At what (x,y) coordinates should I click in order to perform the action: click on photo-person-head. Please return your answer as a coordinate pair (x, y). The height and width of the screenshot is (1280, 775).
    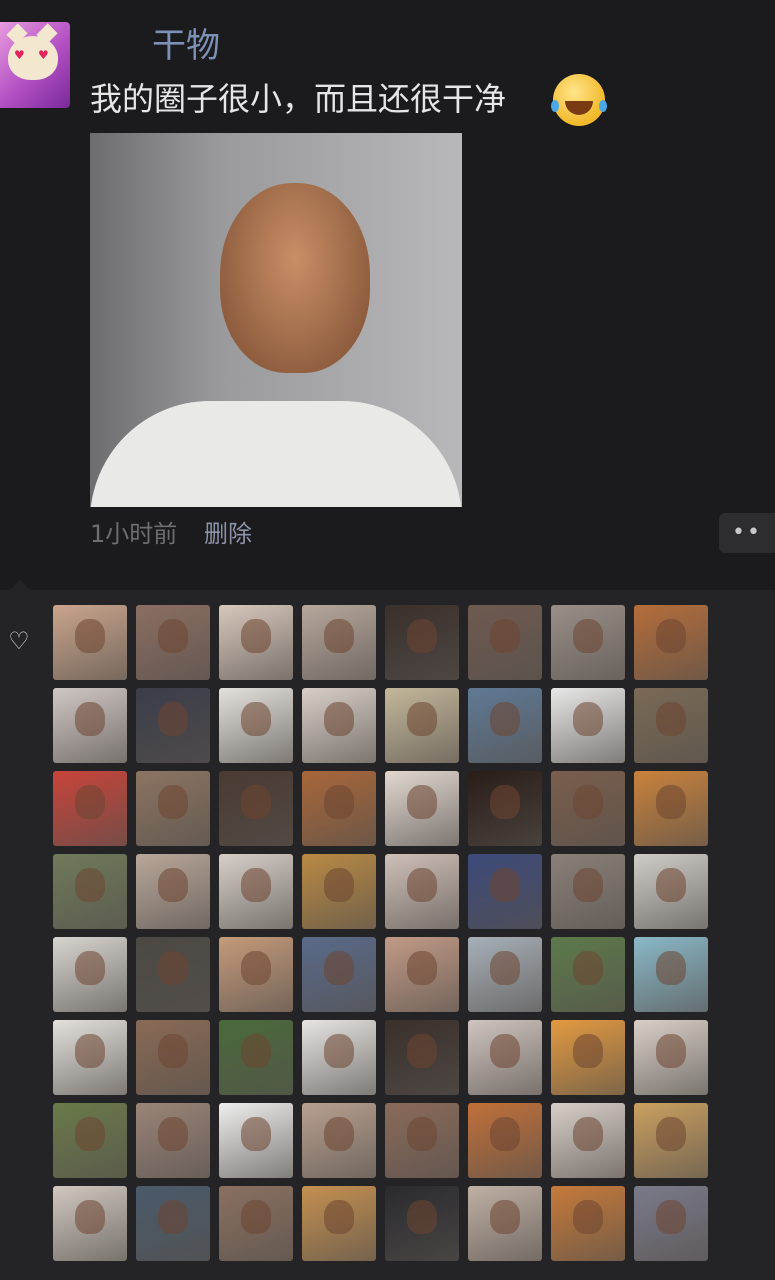
    Looking at the image, I should click on (295, 278).